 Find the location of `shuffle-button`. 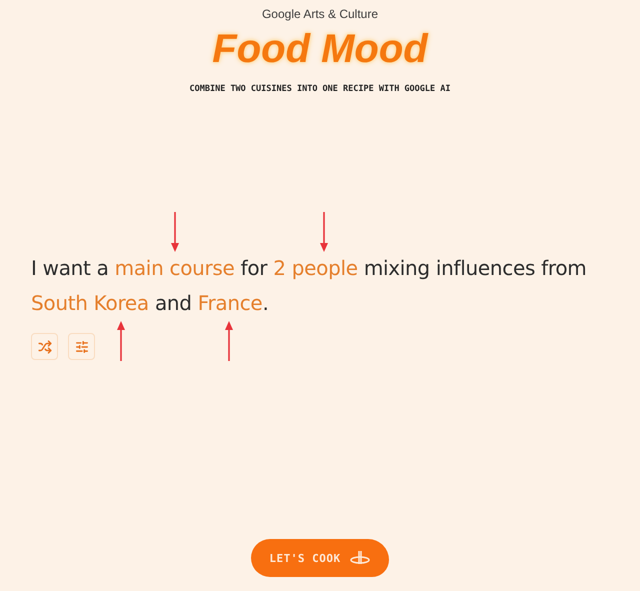

shuffle-button is located at coordinates (44, 346).